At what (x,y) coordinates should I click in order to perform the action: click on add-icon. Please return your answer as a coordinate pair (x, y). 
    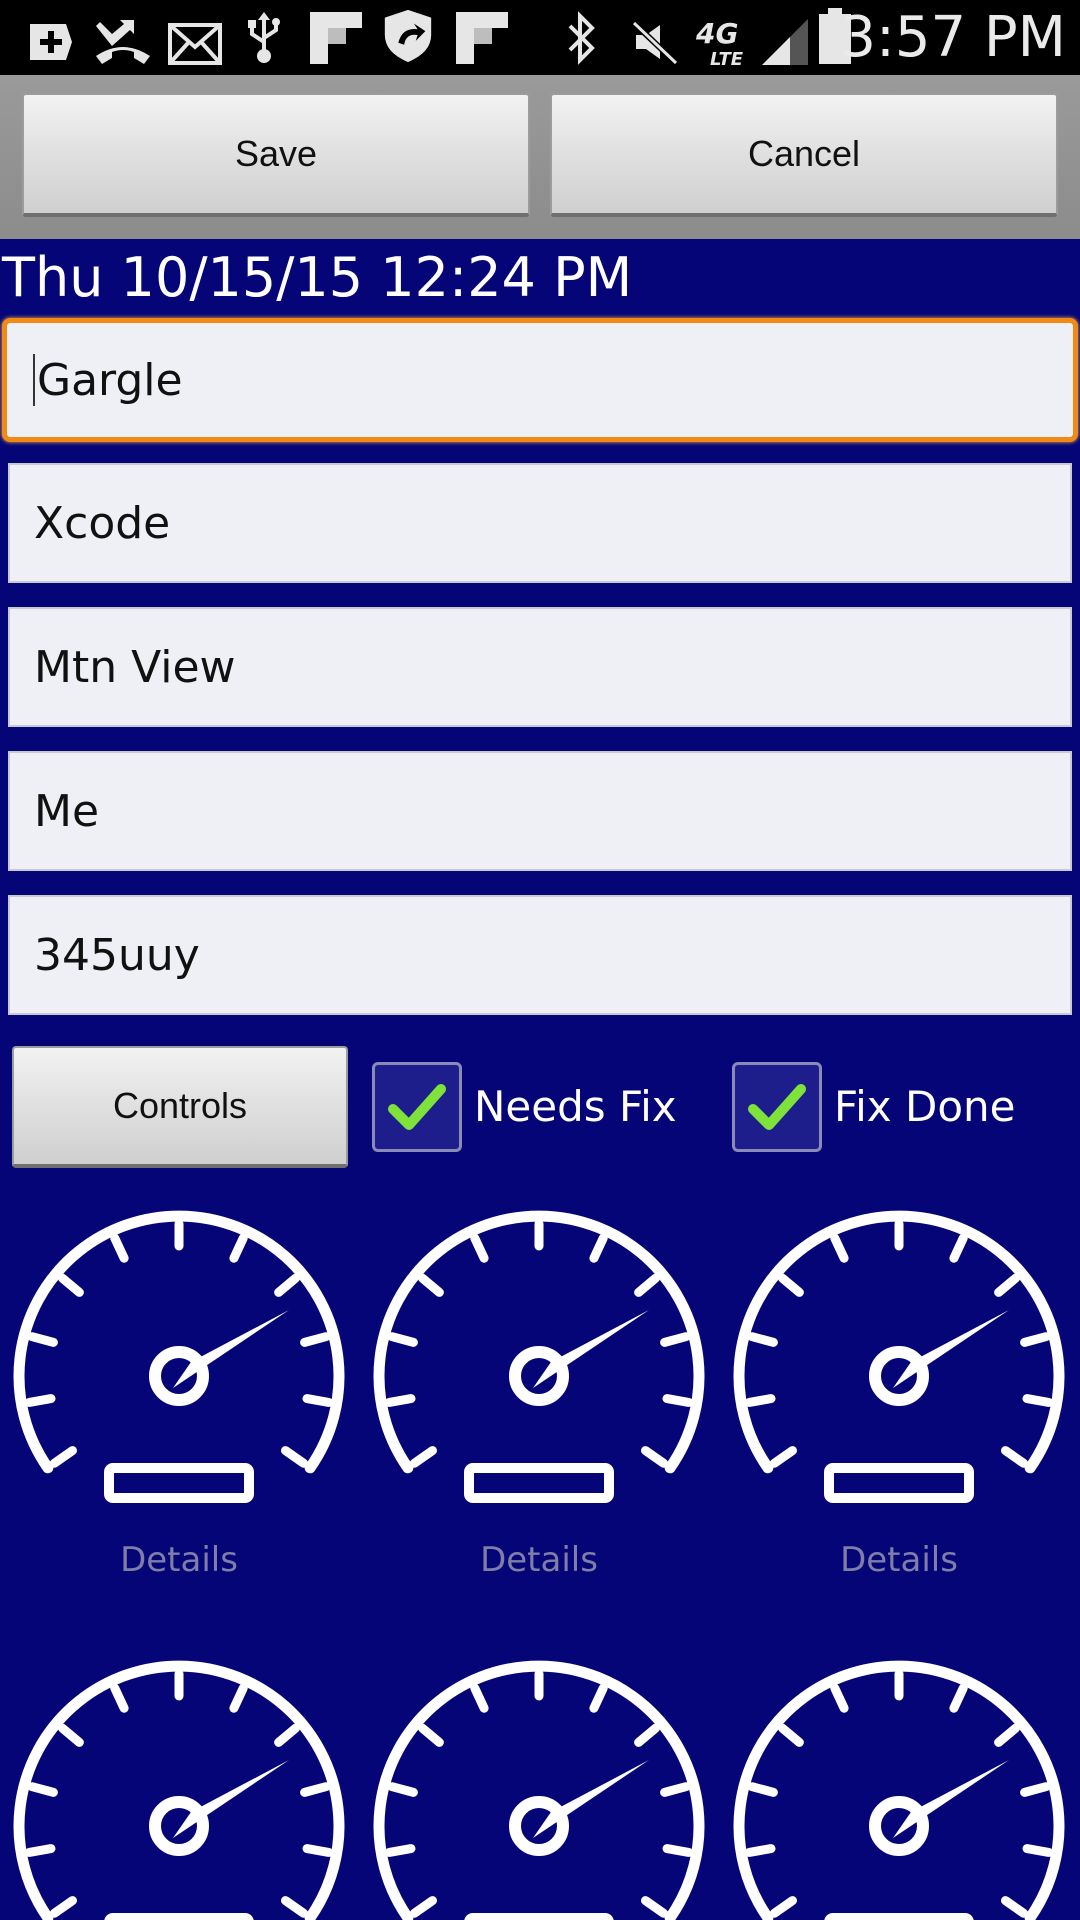
    Looking at the image, I should click on (51, 42).